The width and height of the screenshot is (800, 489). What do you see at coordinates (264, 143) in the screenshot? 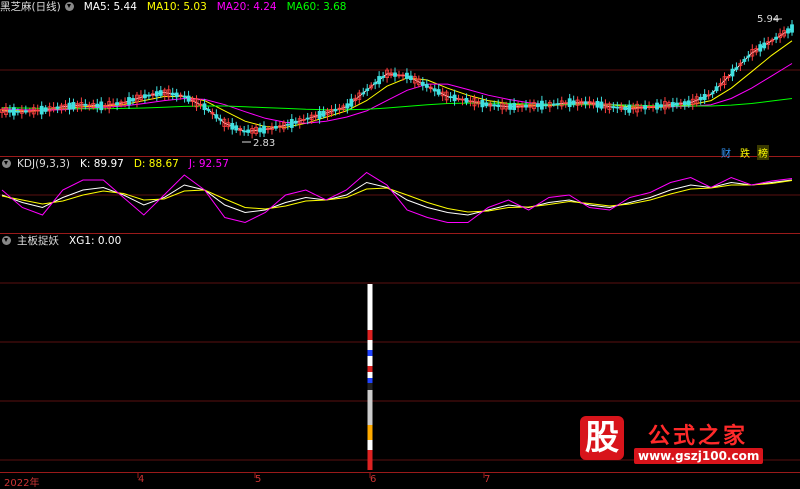
I see `low-price-label: 2.83` at bounding box center [264, 143].